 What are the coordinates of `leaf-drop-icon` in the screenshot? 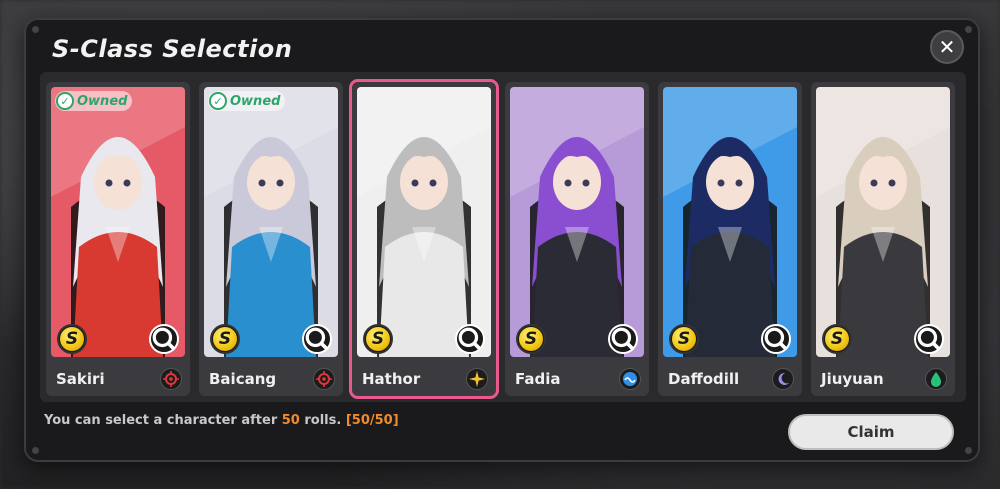 It's located at (936, 379).